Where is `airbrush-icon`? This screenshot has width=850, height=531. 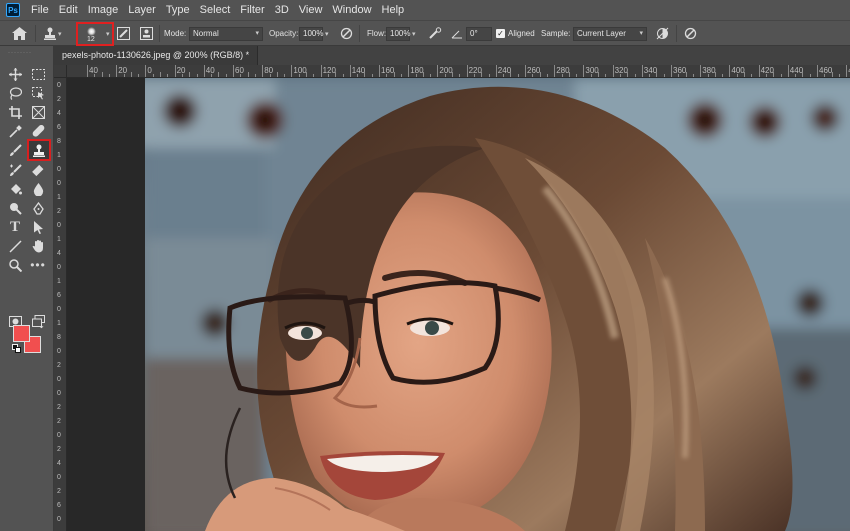 airbrush-icon is located at coordinates (435, 33).